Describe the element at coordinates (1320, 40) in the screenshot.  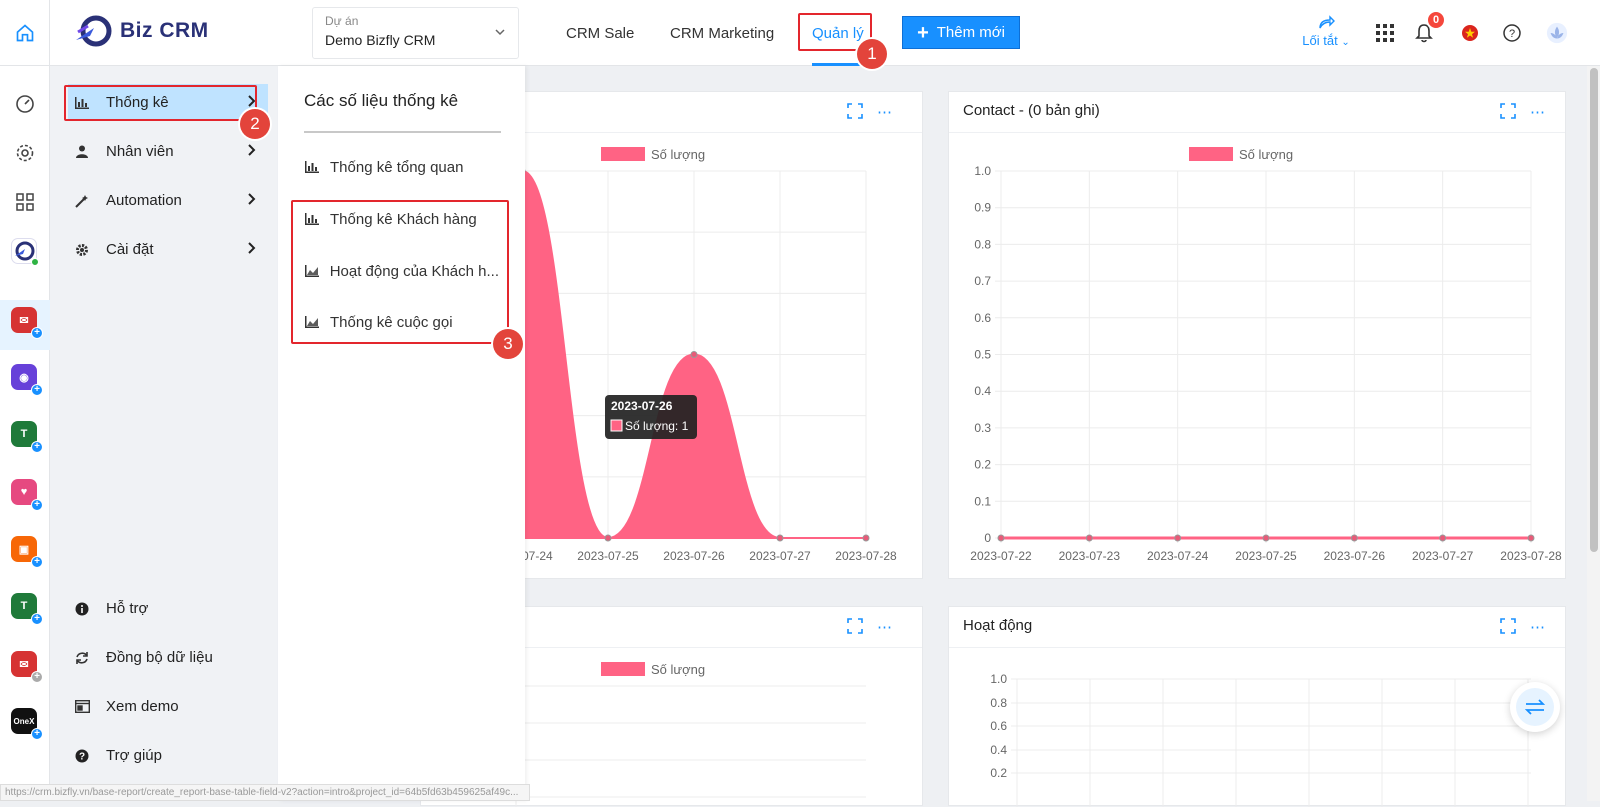
I see `shortcut-label: Lối tắt` at that location.